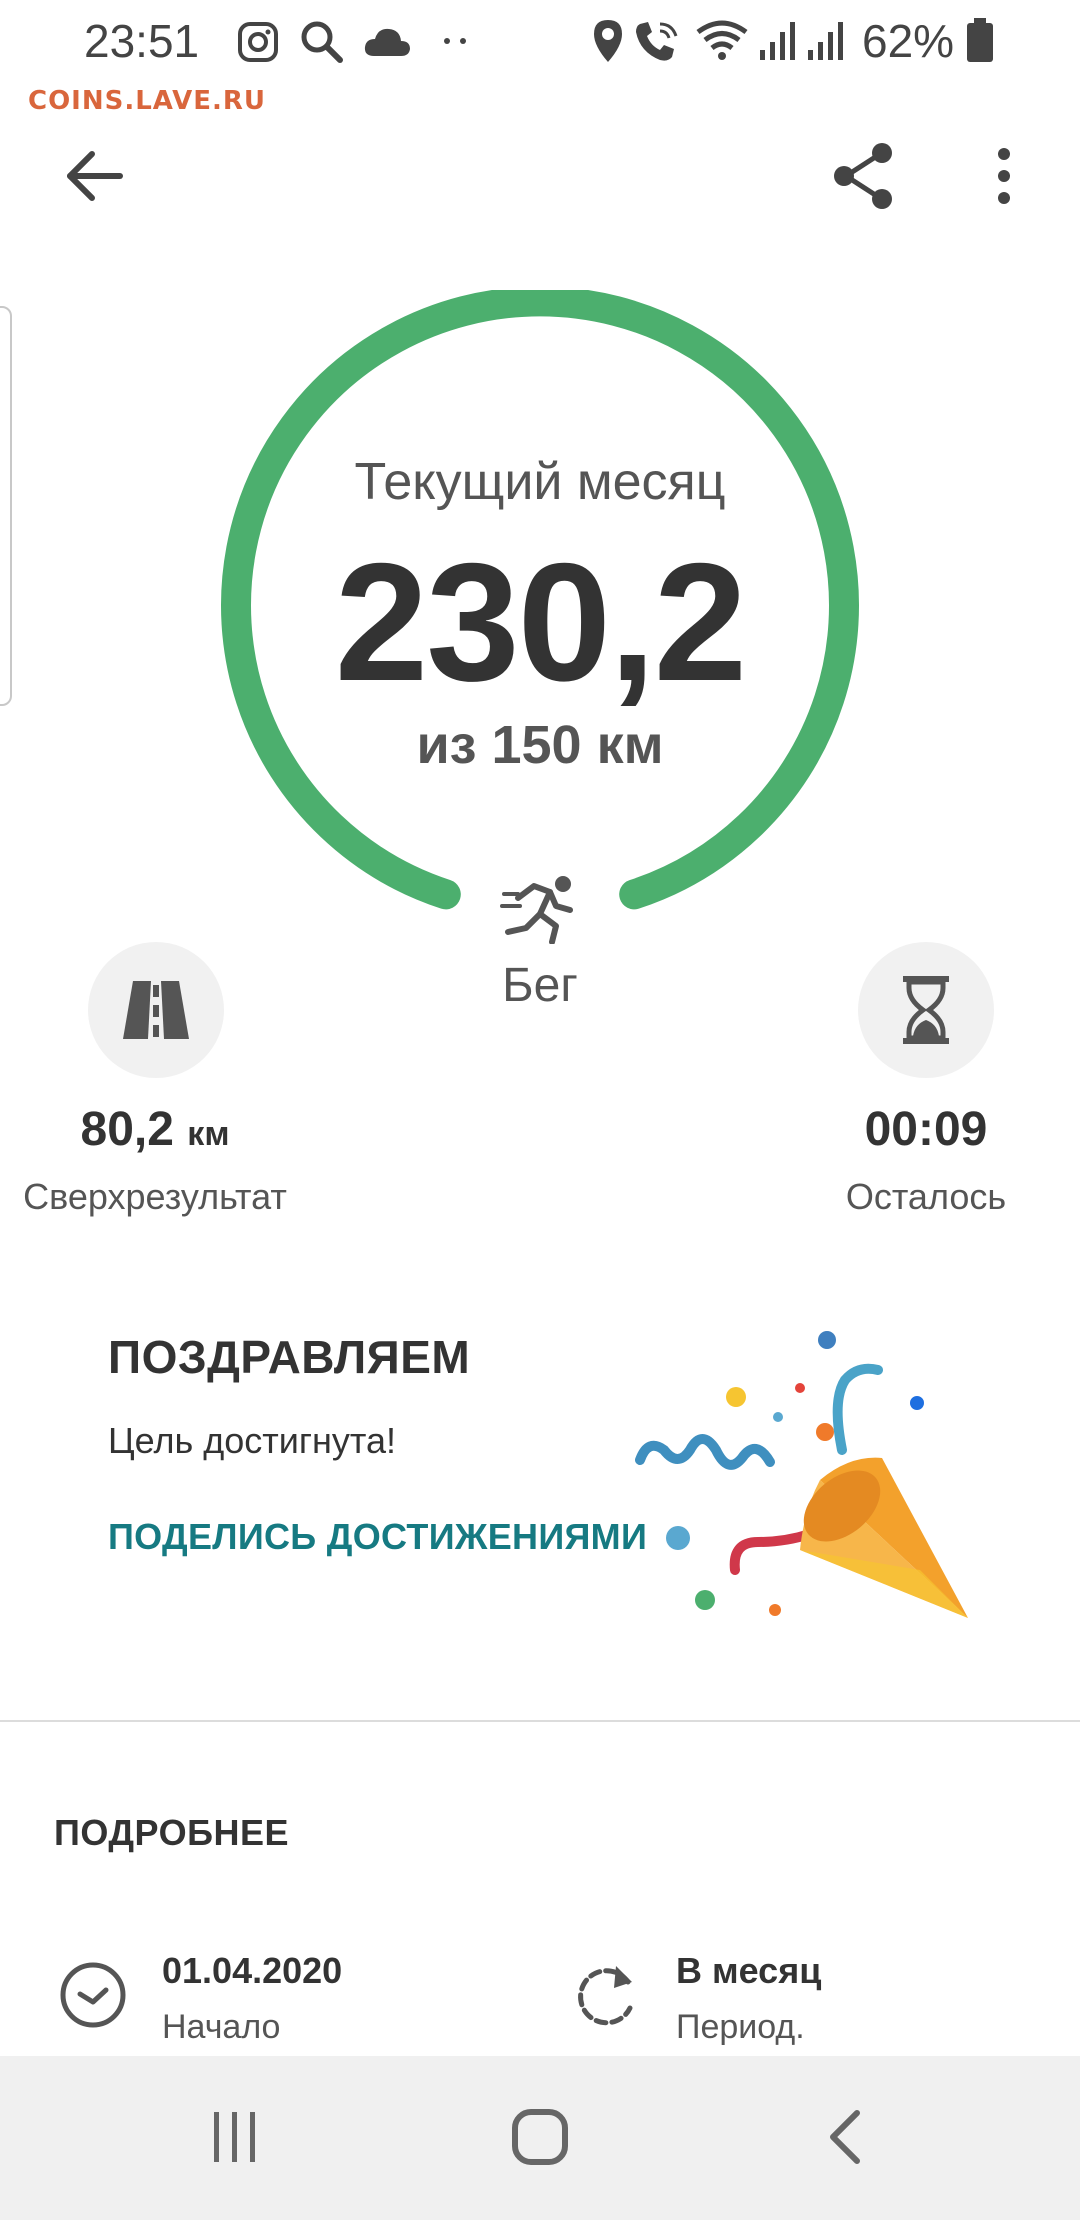 The image size is (1080, 2220). What do you see at coordinates (740, 2027) in the screenshot?
I see `period-label: Период.` at bounding box center [740, 2027].